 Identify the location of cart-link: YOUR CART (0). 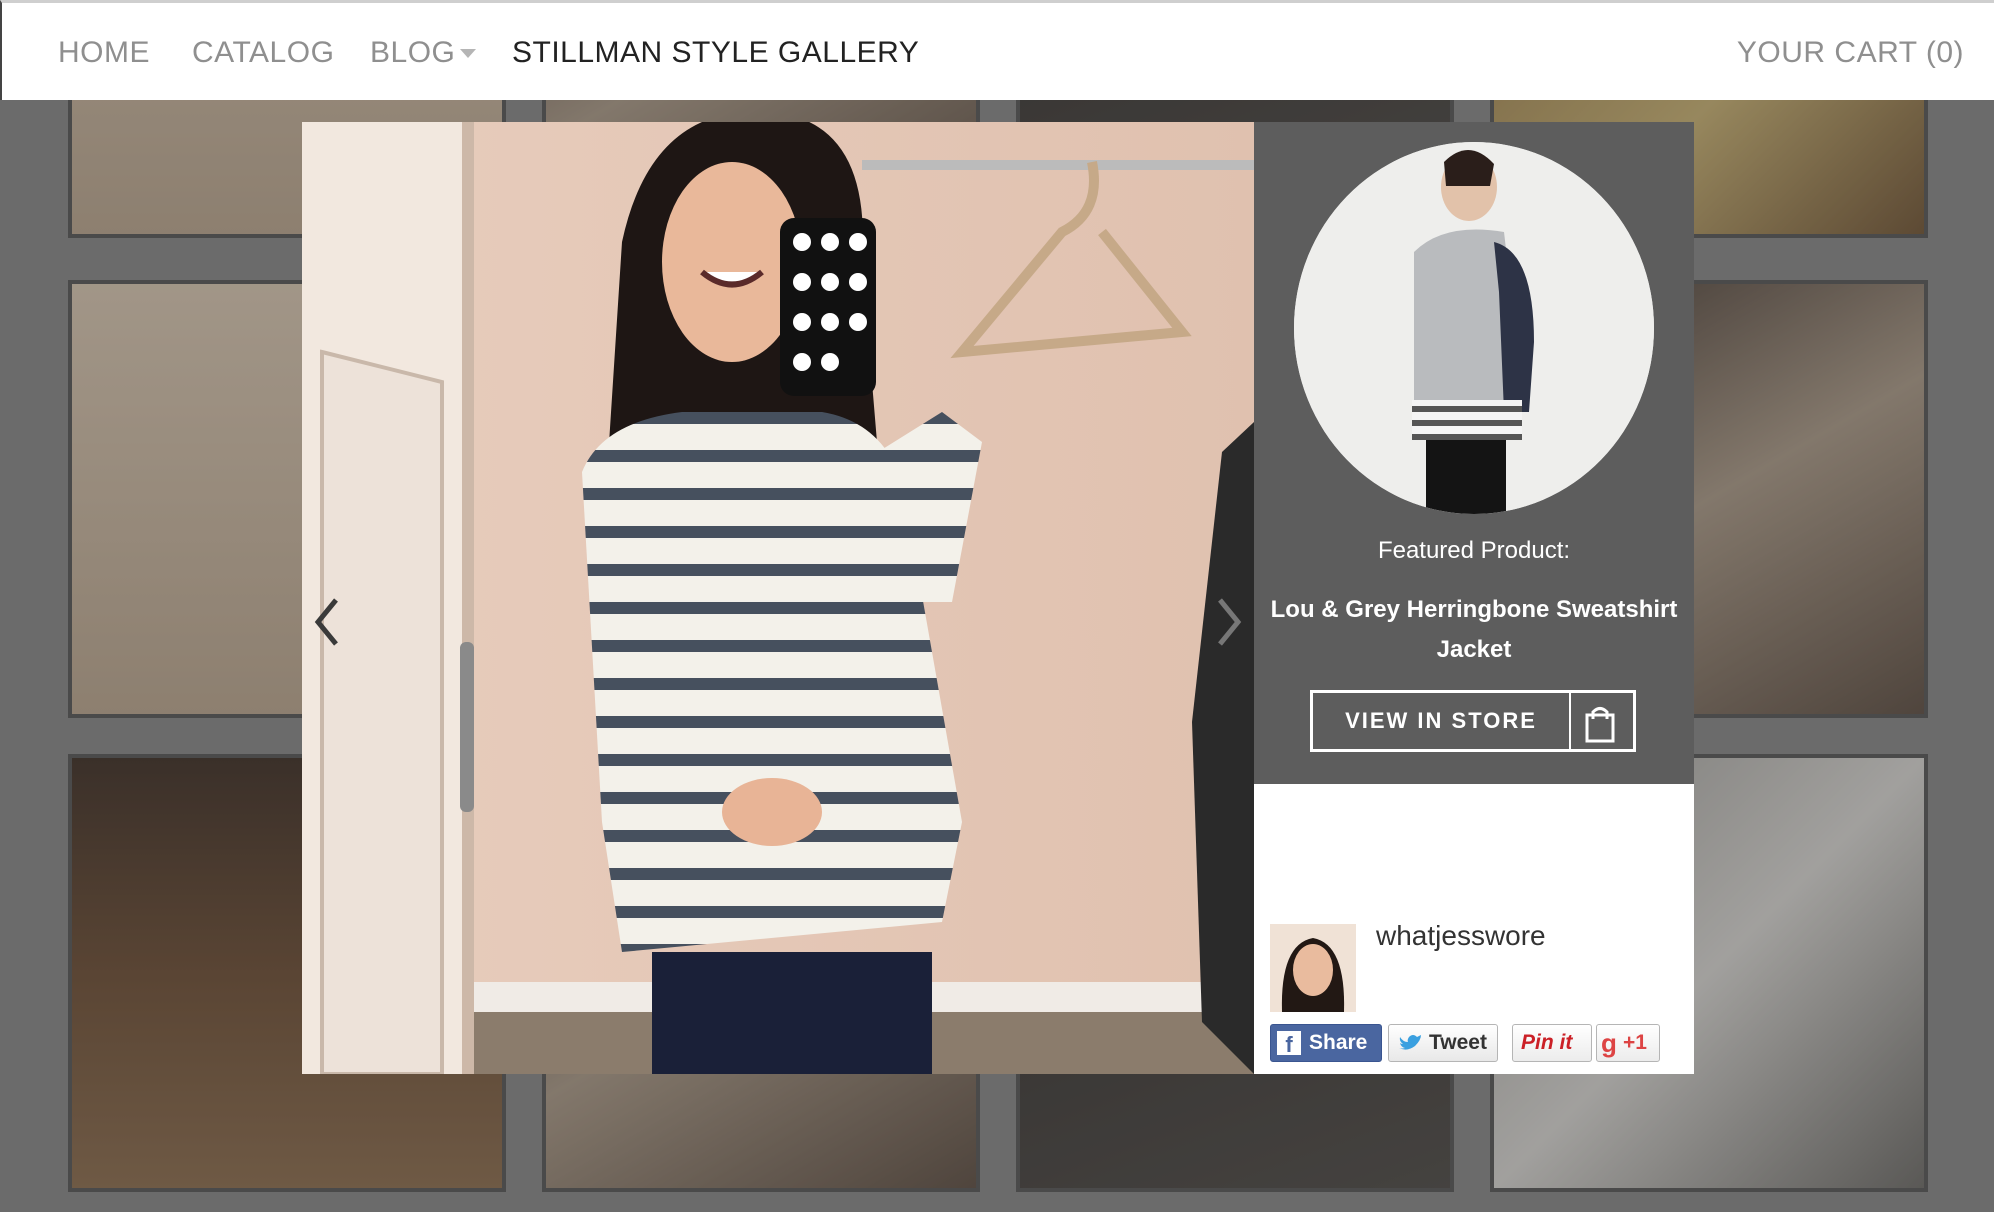
(1850, 53).